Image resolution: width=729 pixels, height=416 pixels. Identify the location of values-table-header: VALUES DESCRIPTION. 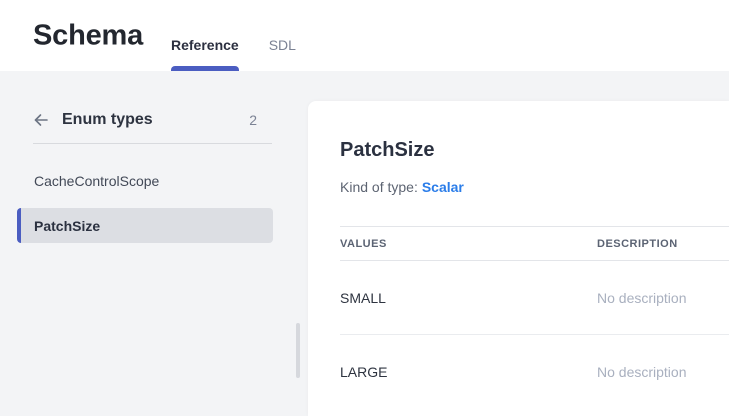
(534, 243).